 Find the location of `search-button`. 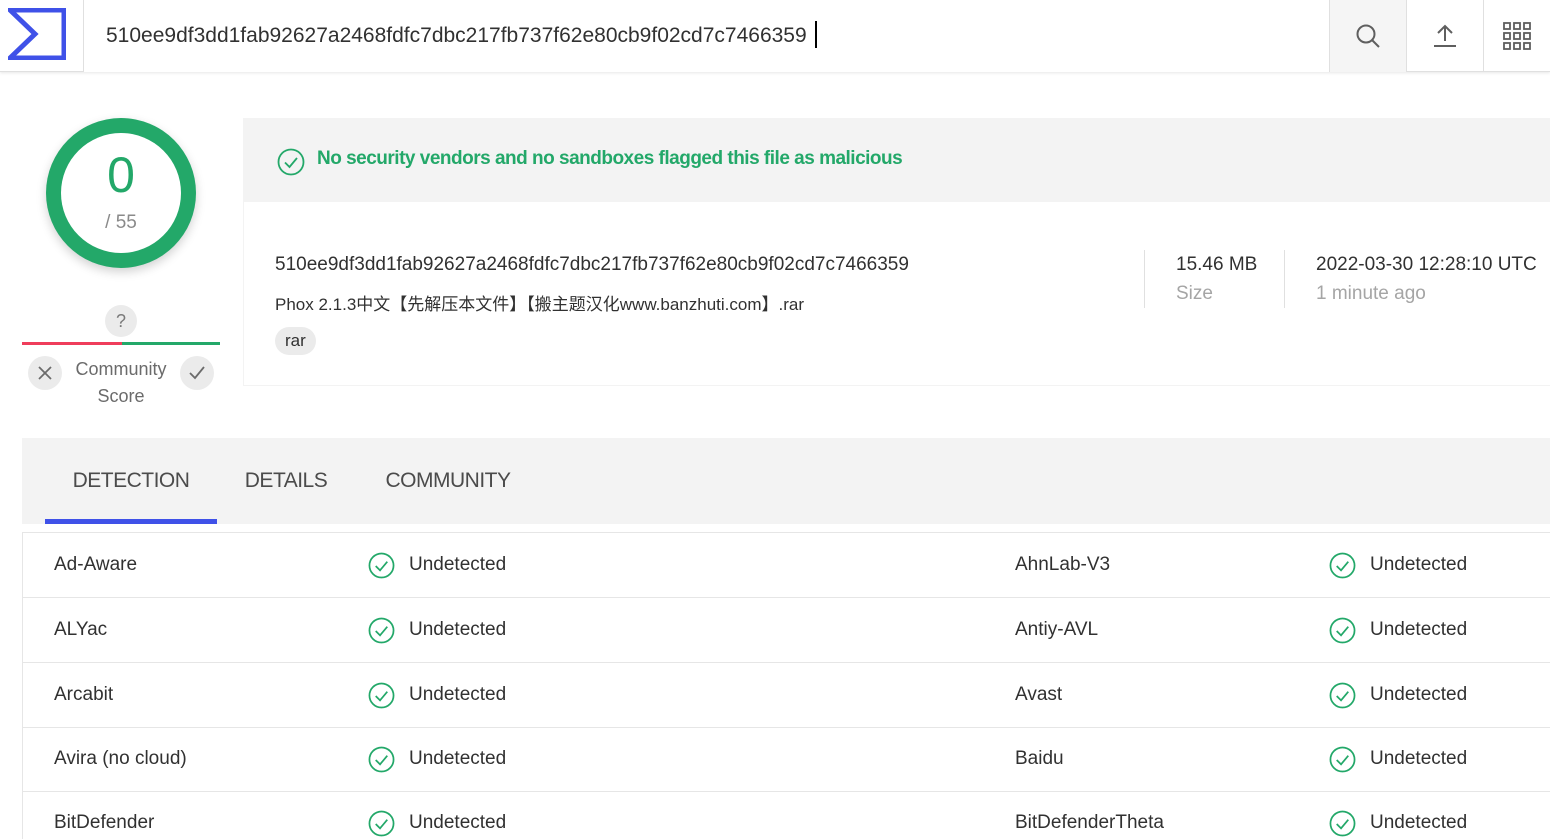

search-button is located at coordinates (1367, 36).